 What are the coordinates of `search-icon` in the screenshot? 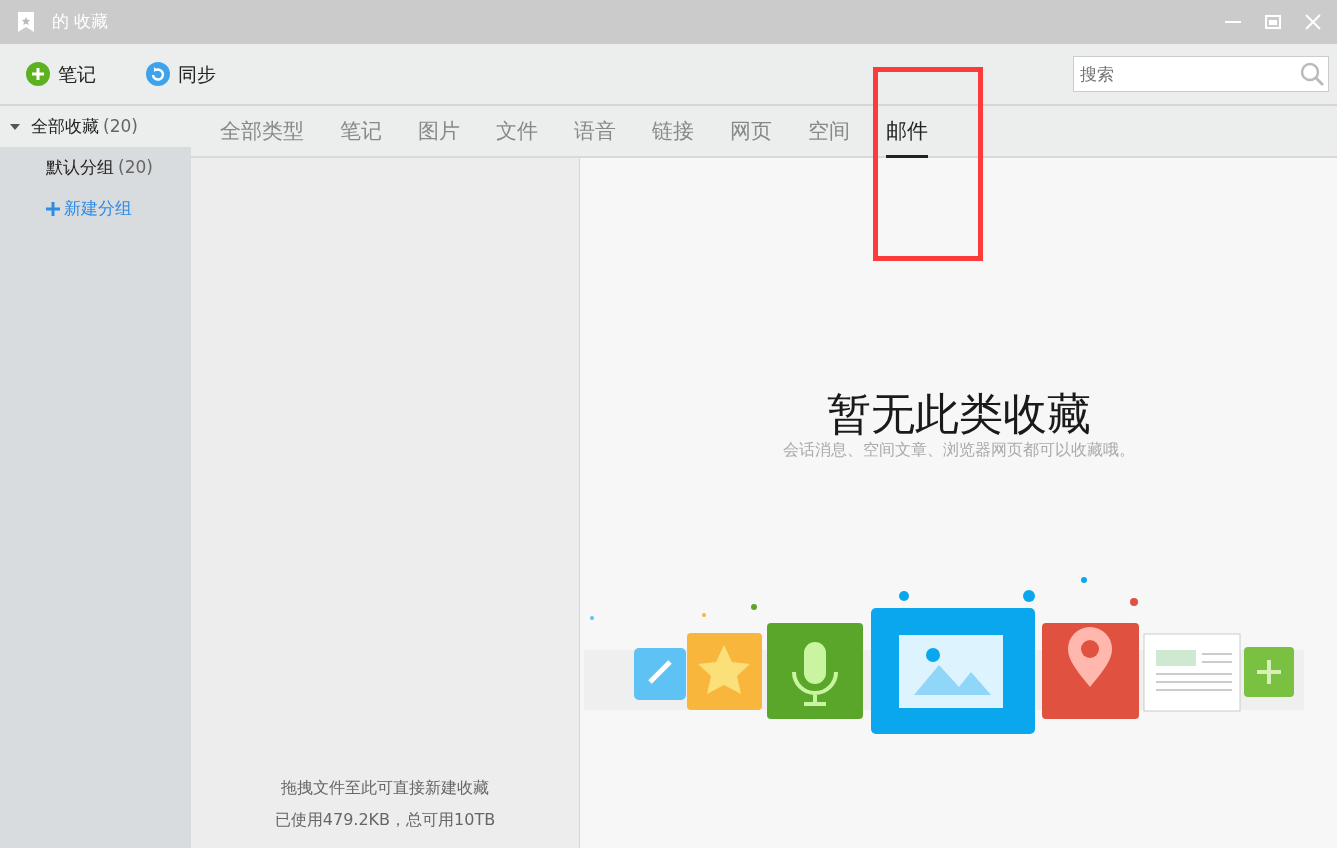 It's located at (1312, 74).